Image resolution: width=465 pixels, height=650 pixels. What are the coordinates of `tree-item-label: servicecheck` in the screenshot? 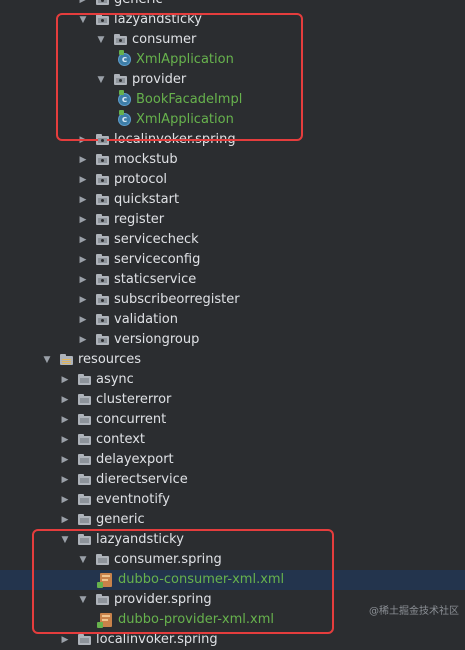 It's located at (156, 239).